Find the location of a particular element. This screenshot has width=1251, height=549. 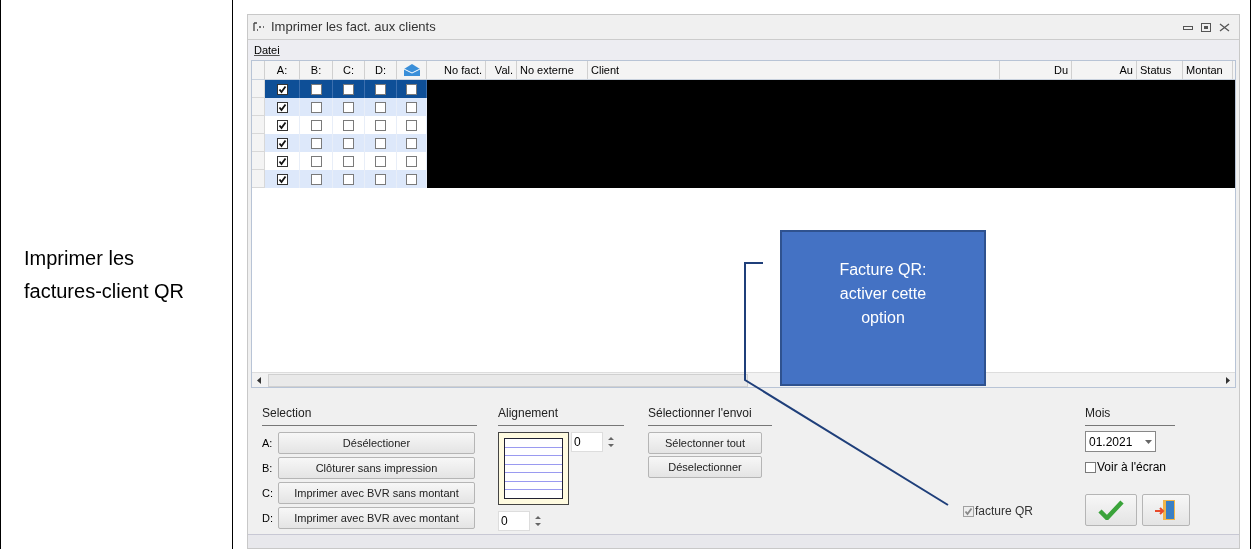

caret-icon is located at coordinates (1148, 441).